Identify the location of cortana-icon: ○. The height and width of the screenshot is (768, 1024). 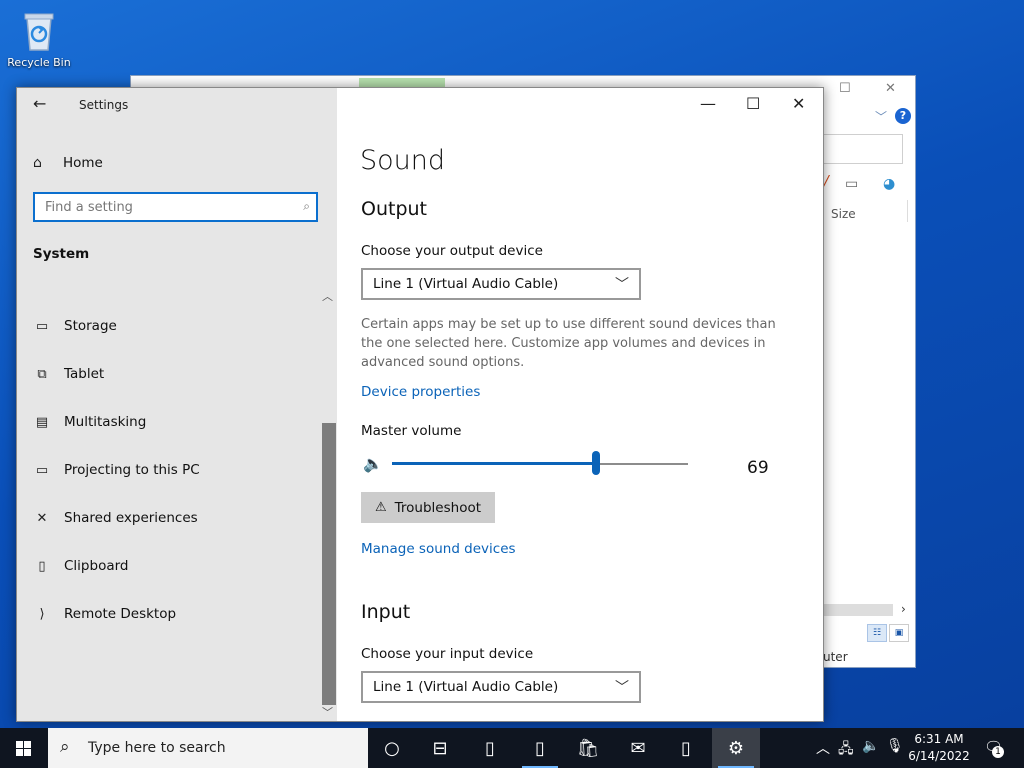
(392, 748).